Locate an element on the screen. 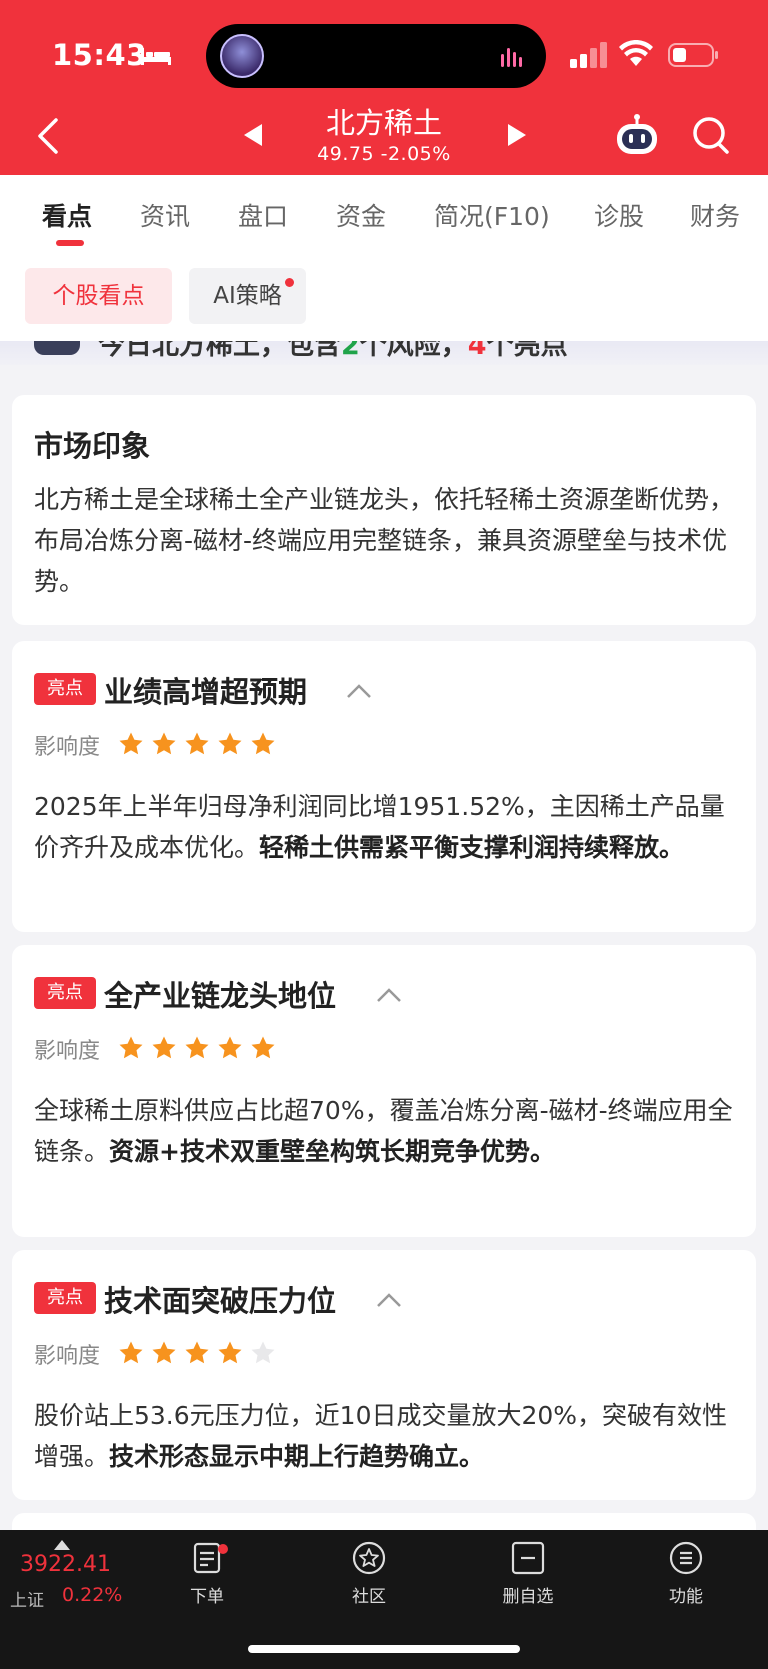 This screenshot has width=768, height=1669. search-icon is located at coordinates (711, 136).